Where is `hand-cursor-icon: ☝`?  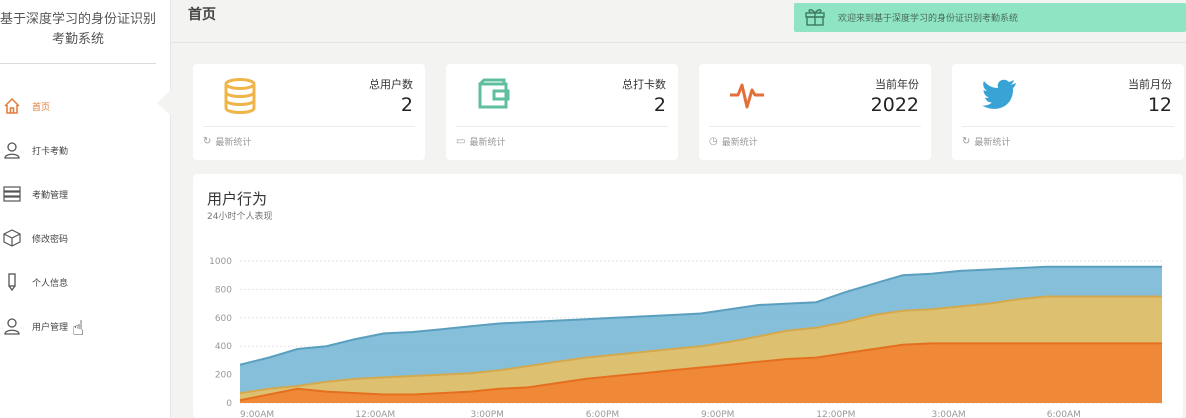
hand-cursor-icon: ☝ is located at coordinates (78, 328).